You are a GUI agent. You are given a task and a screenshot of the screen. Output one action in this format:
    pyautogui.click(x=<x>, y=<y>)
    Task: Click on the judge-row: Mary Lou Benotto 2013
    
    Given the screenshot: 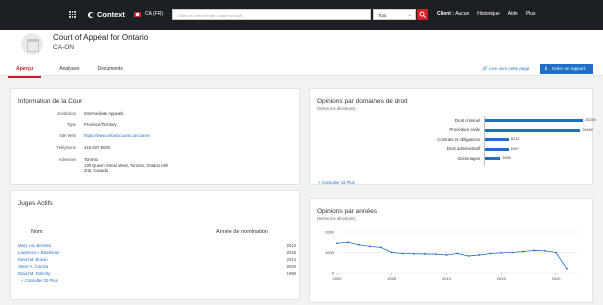 What is the action you would take?
    pyautogui.click(x=157, y=245)
    